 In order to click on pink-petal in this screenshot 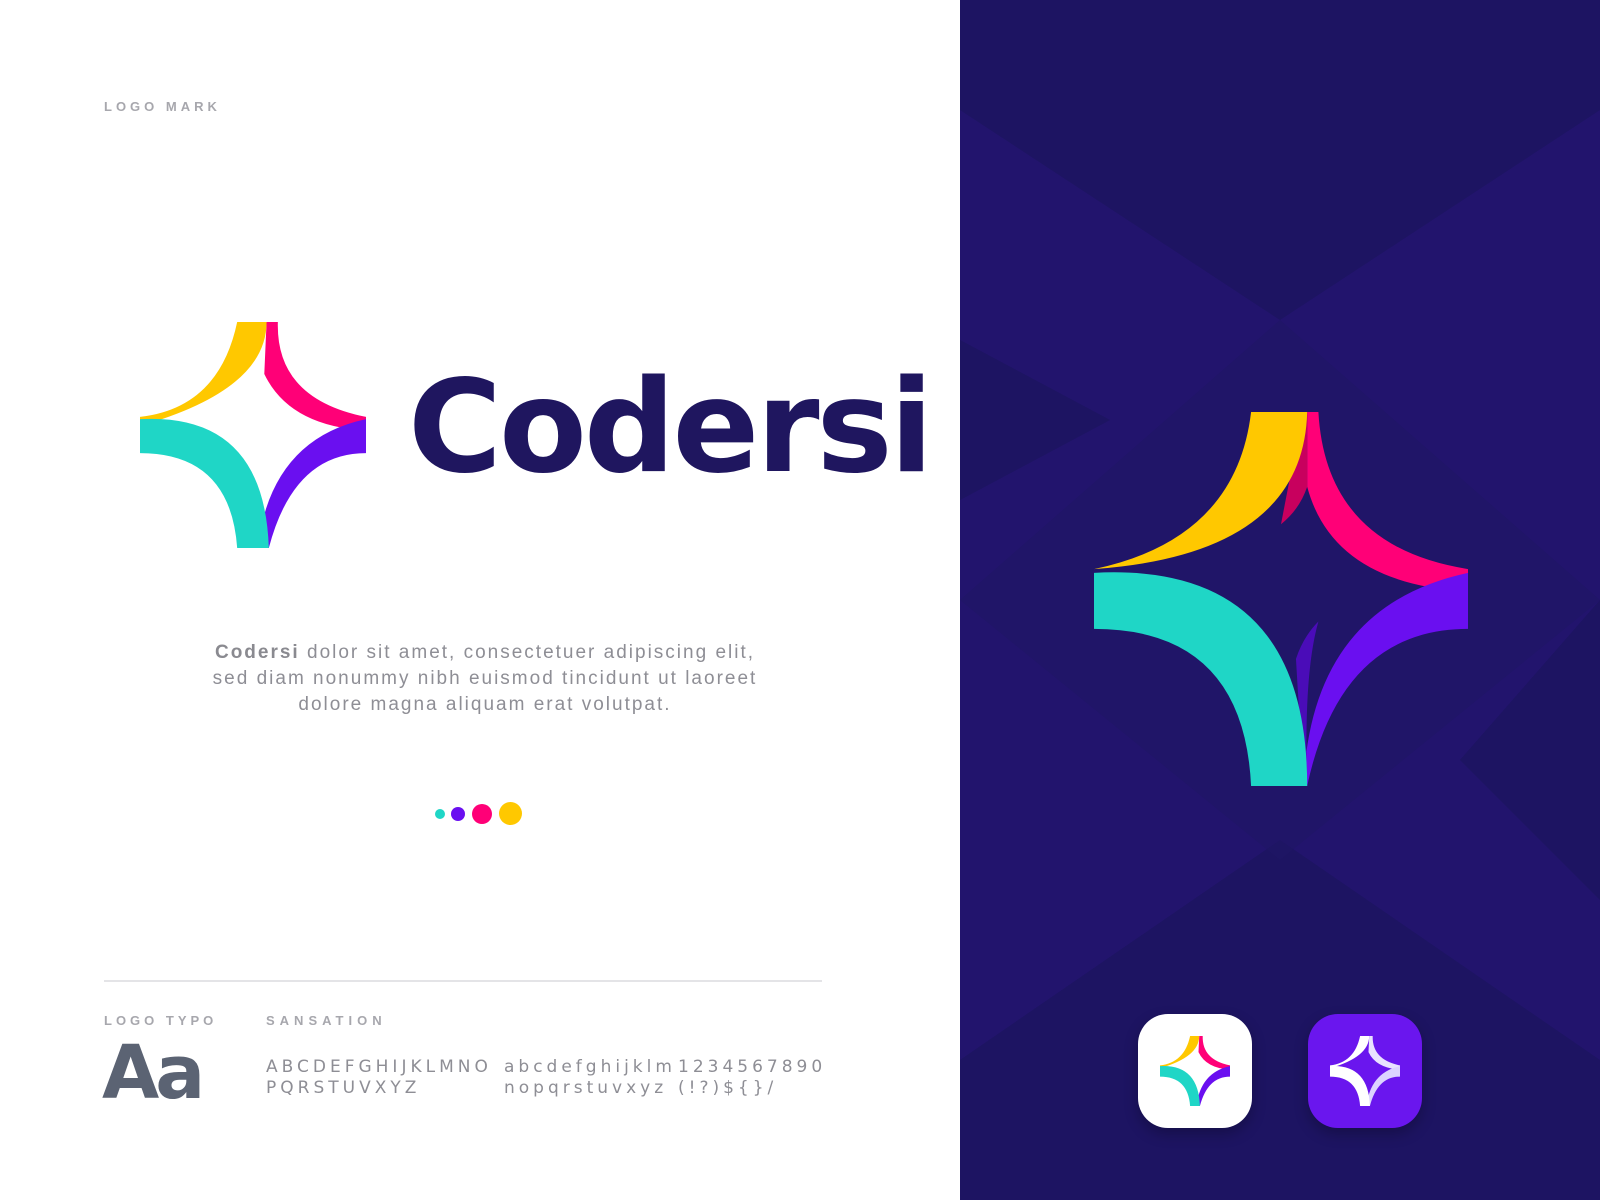, I will do `click(315, 376)`.